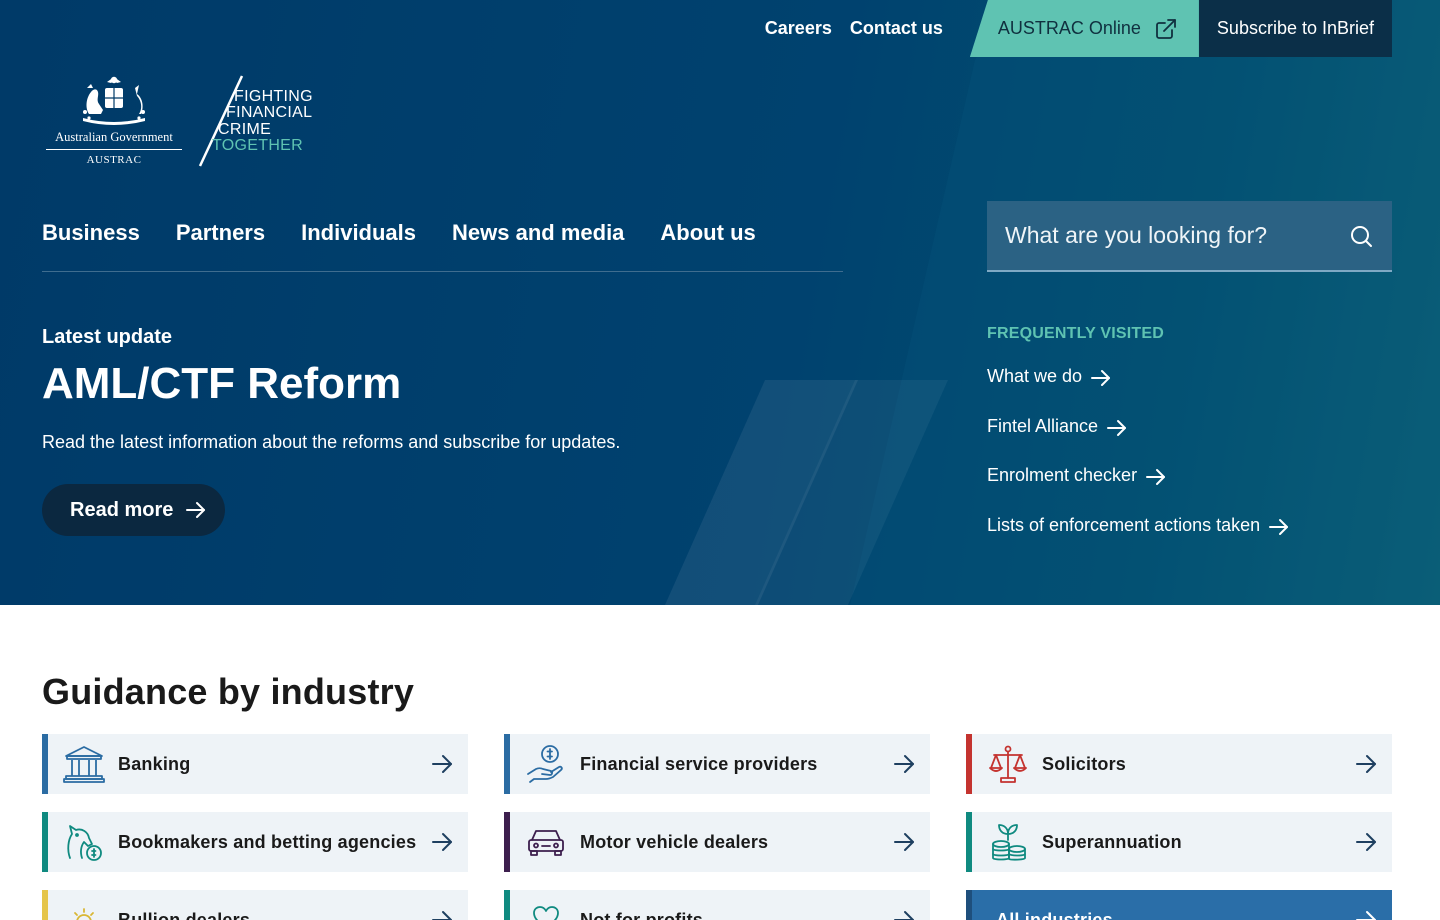  What do you see at coordinates (258, 145) in the screenshot?
I see `tagline-line-4: TOGETHER` at bounding box center [258, 145].